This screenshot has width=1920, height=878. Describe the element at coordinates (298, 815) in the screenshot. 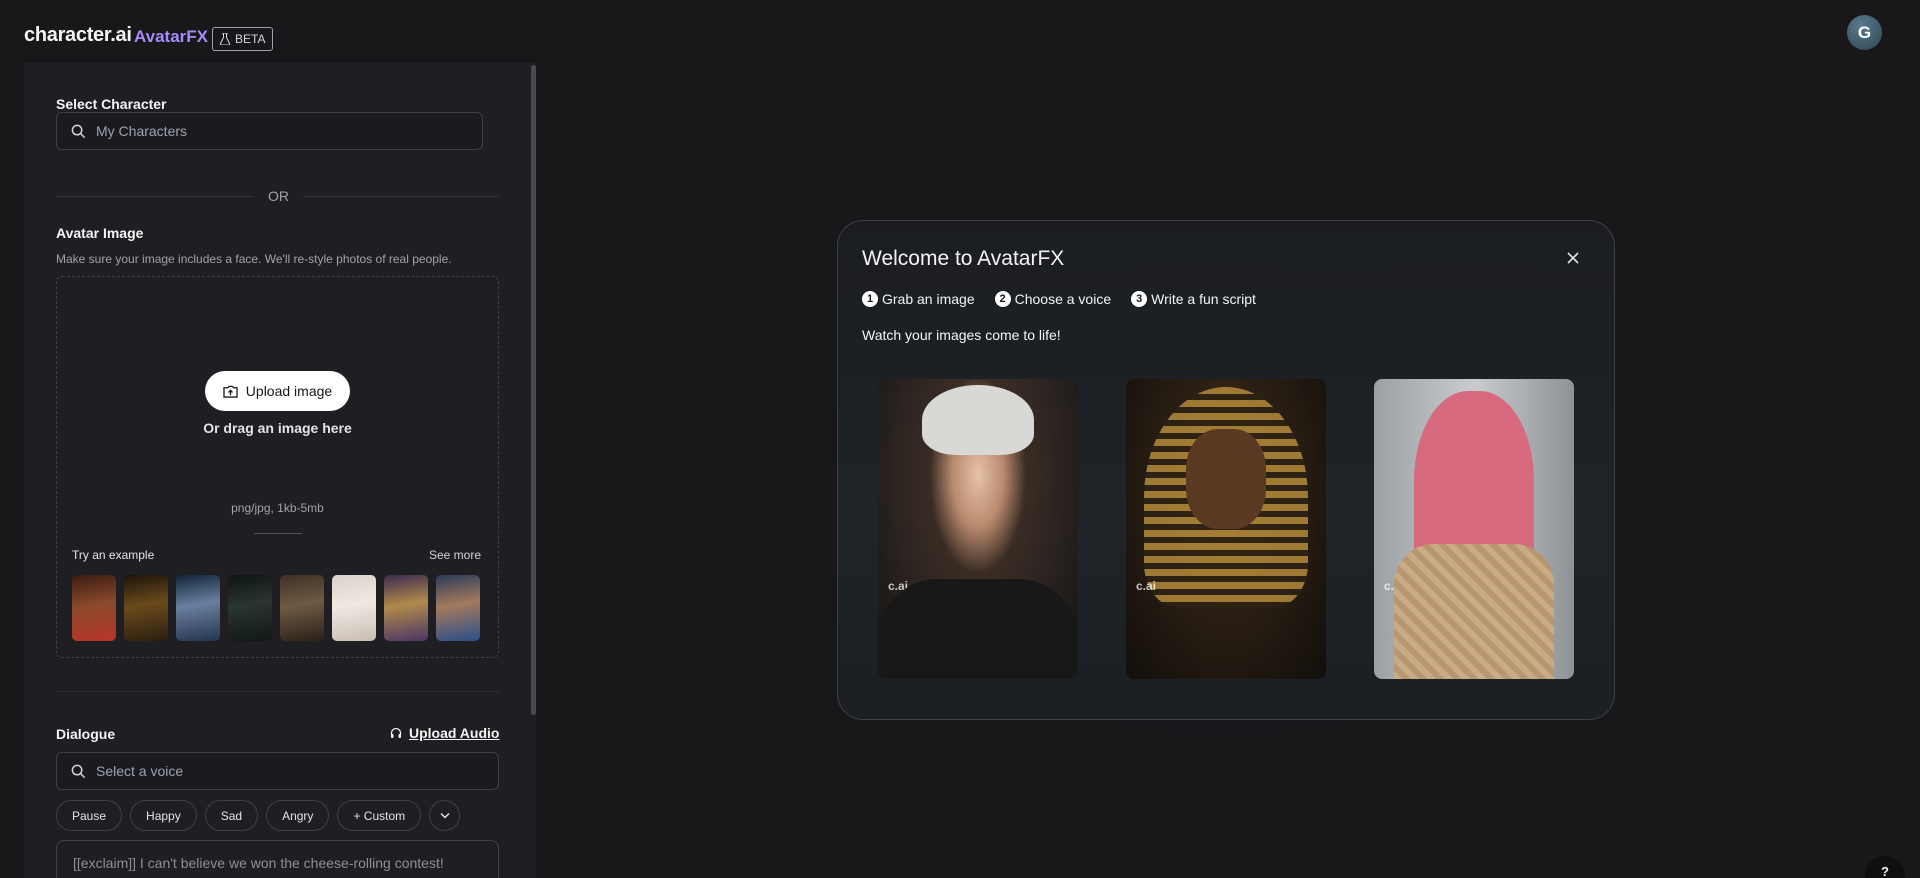

I see `chip-angry: Angry` at that location.